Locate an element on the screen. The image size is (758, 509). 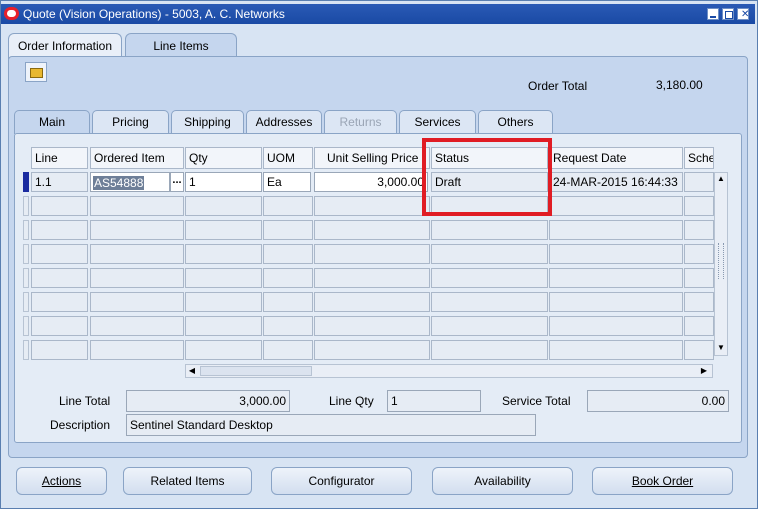
description-field: Sentinel Standard Desktop is located at coordinates (331, 425).